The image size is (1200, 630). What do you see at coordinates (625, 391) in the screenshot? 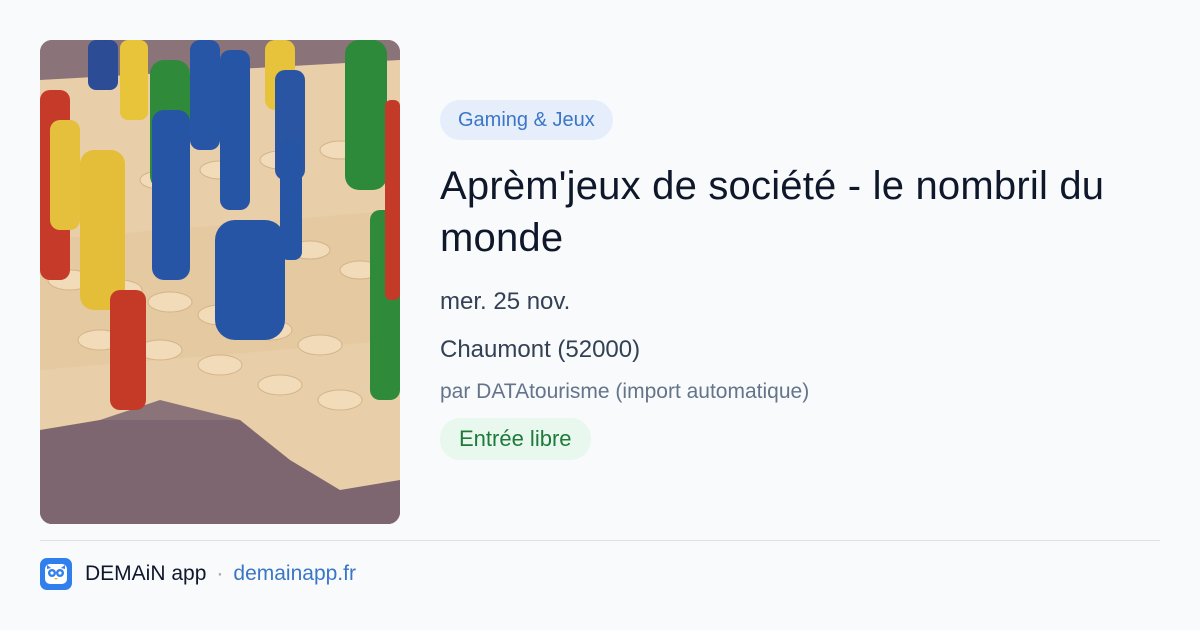
I see `event-organizer: par DATAtourisme (import automatique)` at bounding box center [625, 391].